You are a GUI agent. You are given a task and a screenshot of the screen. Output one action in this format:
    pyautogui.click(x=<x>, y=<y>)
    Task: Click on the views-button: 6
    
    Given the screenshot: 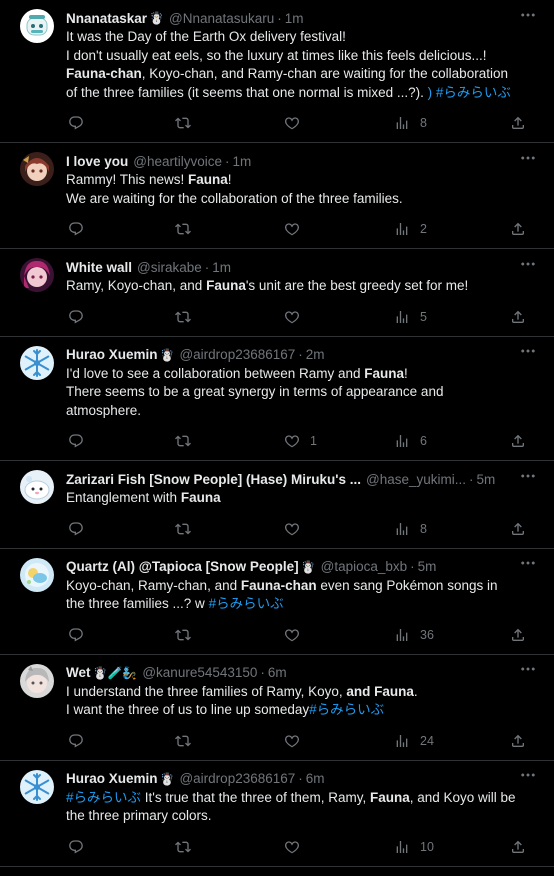 What is the action you would take?
    pyautogui.click(x=410, y=441)
    